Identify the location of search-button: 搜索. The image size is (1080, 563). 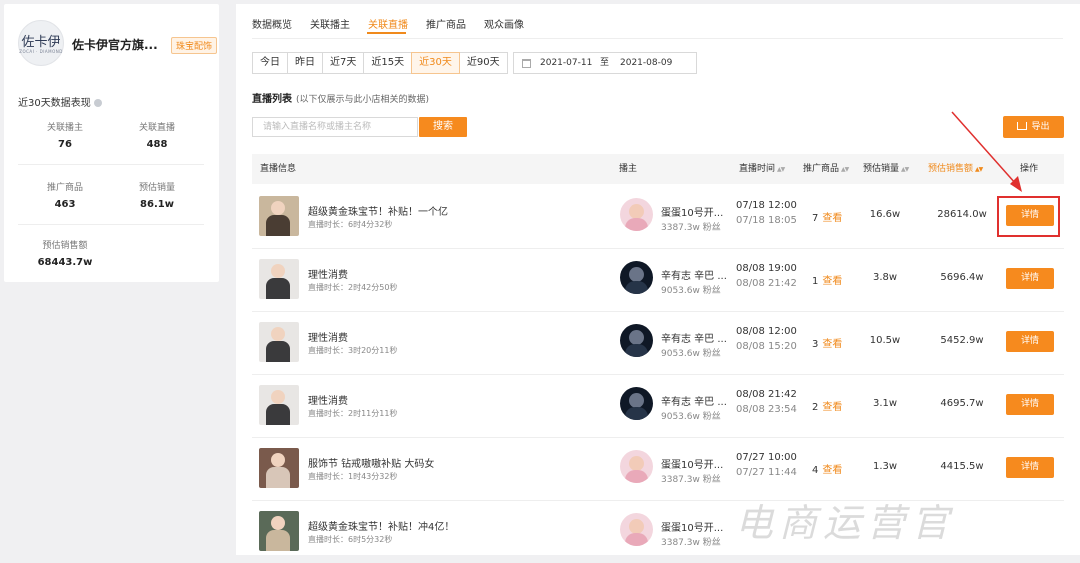
(443, 127).